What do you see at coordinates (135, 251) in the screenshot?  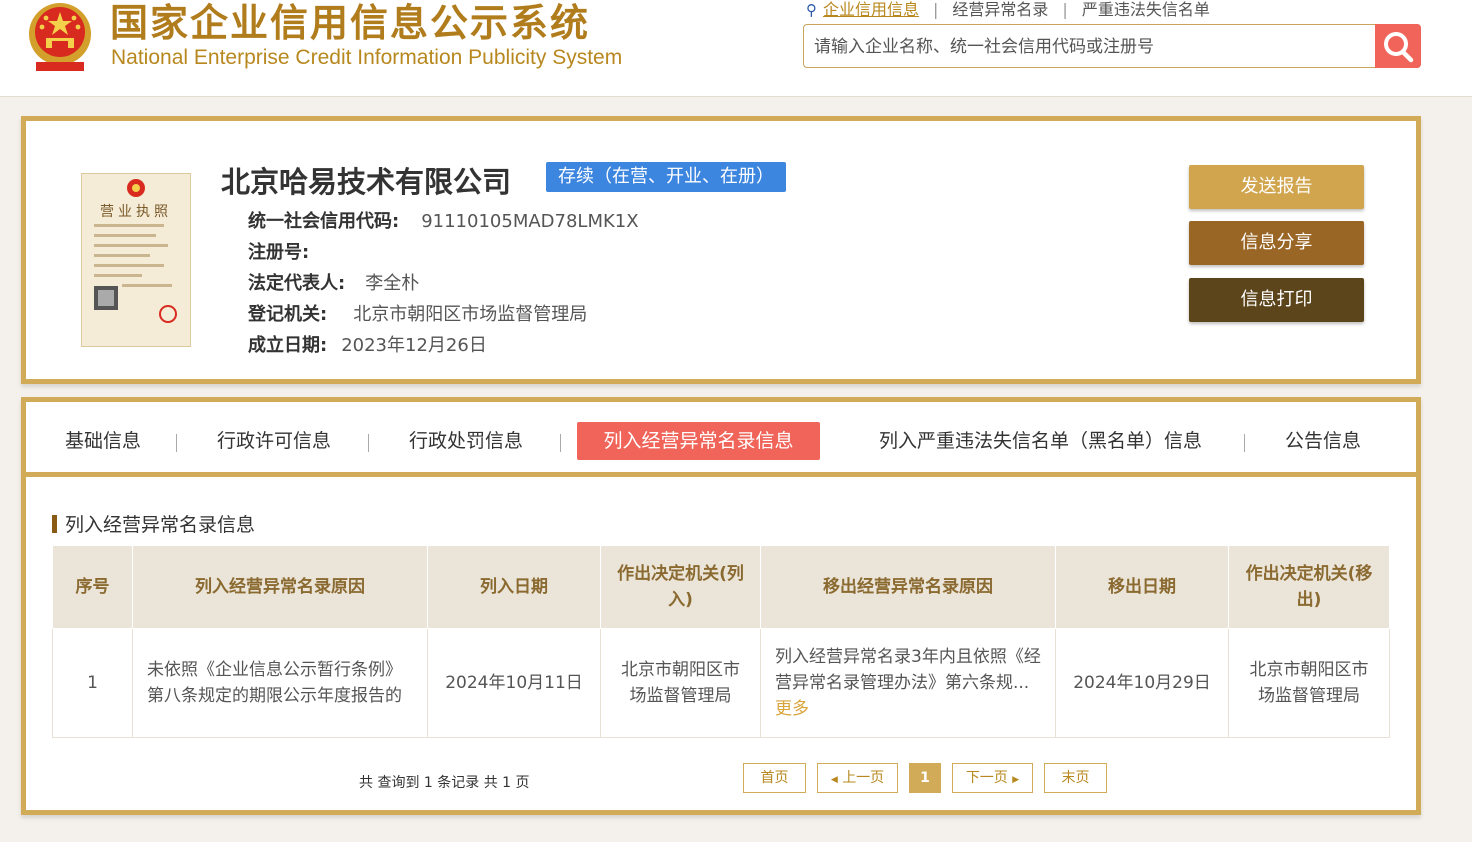 I see `license-emblem-icon` at bounding box center [135, 251].